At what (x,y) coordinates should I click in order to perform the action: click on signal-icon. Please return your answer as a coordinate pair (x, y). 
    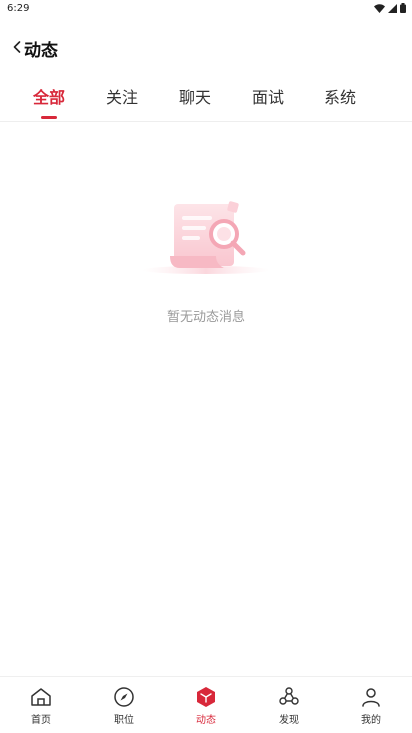
    Looking at the image, I should click on (392, 8).